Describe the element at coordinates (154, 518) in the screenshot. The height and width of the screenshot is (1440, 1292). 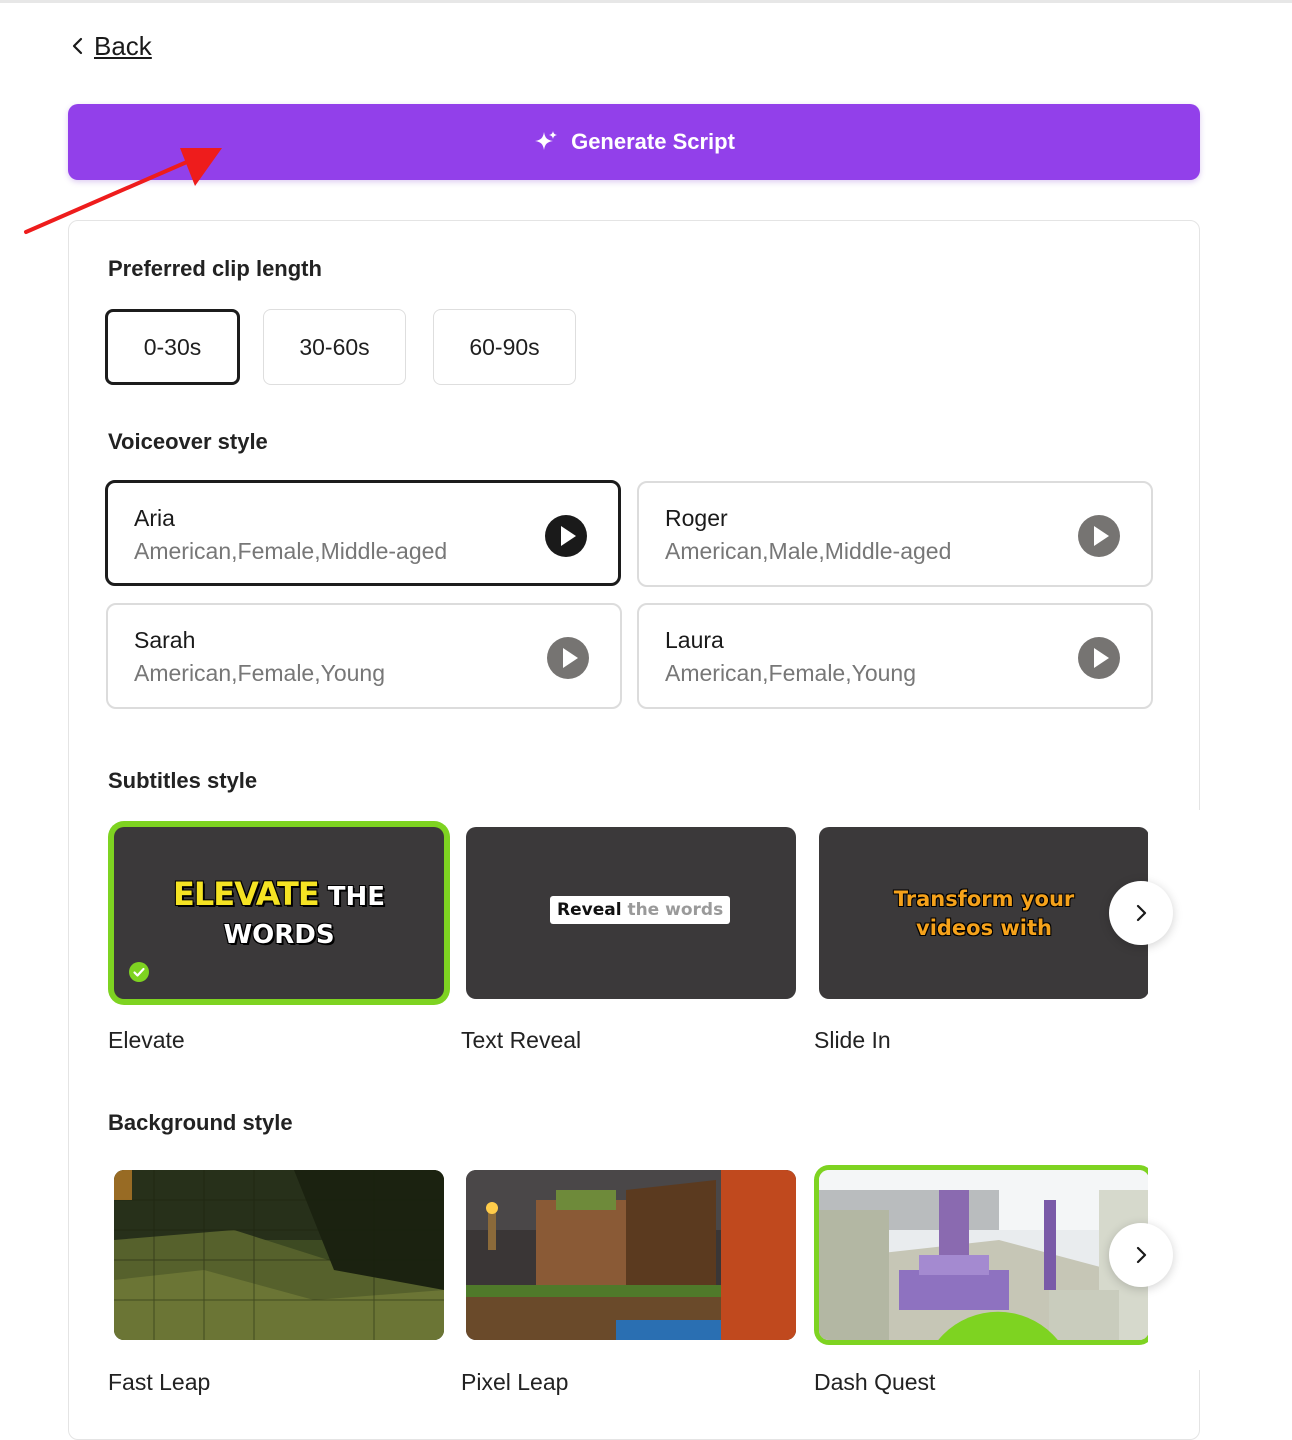
I see `voice-name: Aria` at that location.